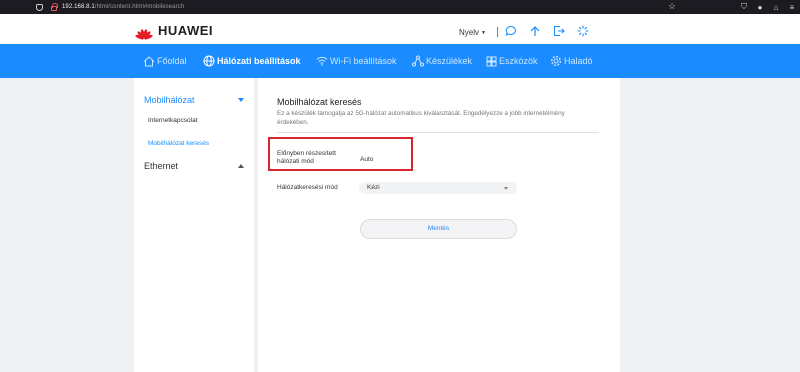 The width and height of the screenshot is (800, 372). I want to click on sidebar-group-ethernet: Ethernet, so click(161, 166).